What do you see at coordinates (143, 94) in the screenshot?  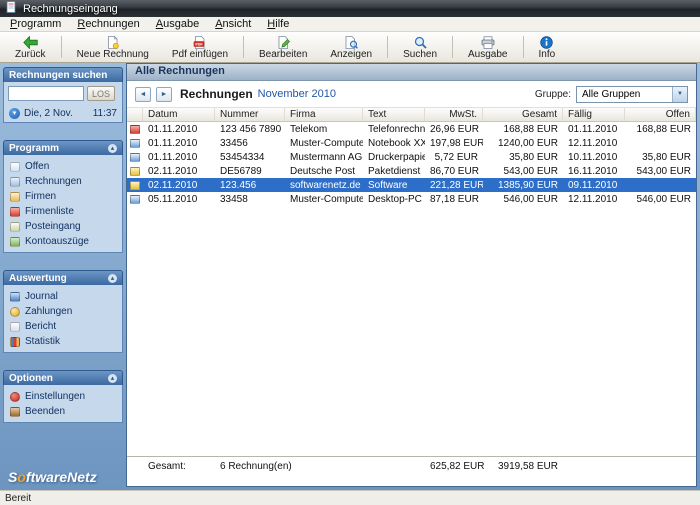 I see `prev-month-button: ◄` at bounding box center [143, 94].